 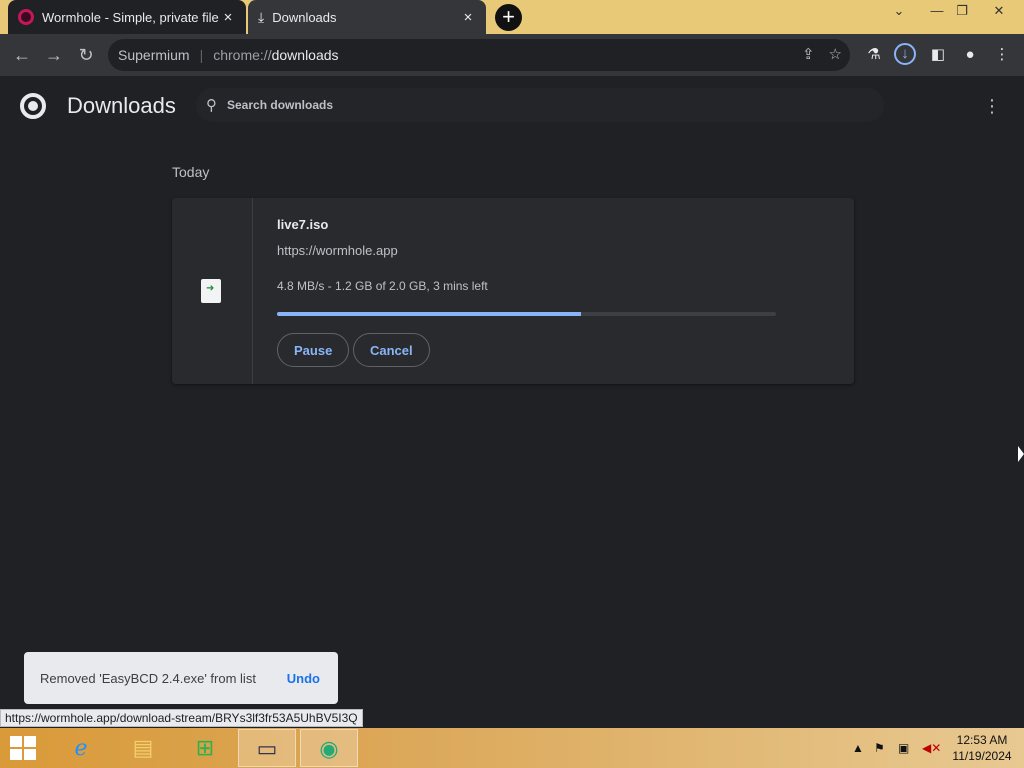 I want to click on search-icon: ⚲, so click(x=211, y=105).